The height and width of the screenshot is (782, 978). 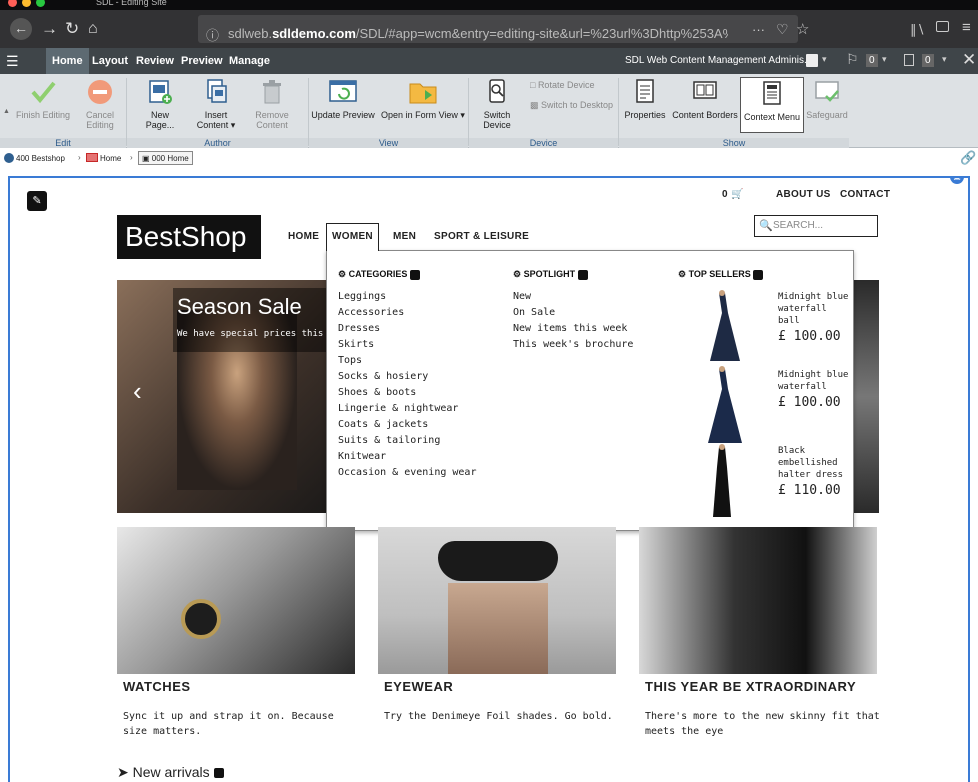 I want to click on notifications-count: 0, so click(x=872, y=60).